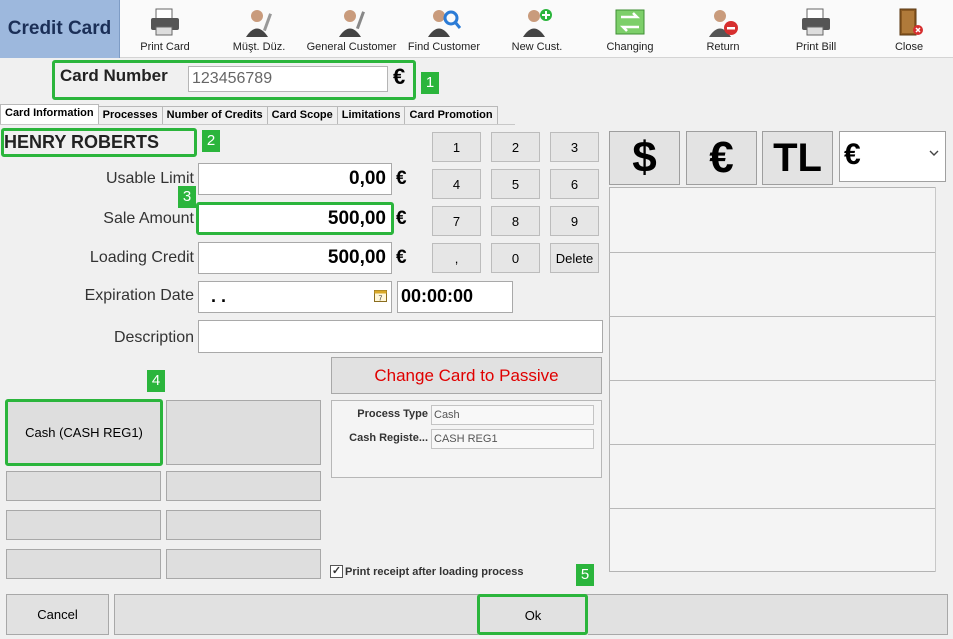 The width and height of the screenshot is (953, 639). What do you see at coordinates (944, 379) in the screenshot?
I see `grid-scrollbar` at bounding box center [944, 379].